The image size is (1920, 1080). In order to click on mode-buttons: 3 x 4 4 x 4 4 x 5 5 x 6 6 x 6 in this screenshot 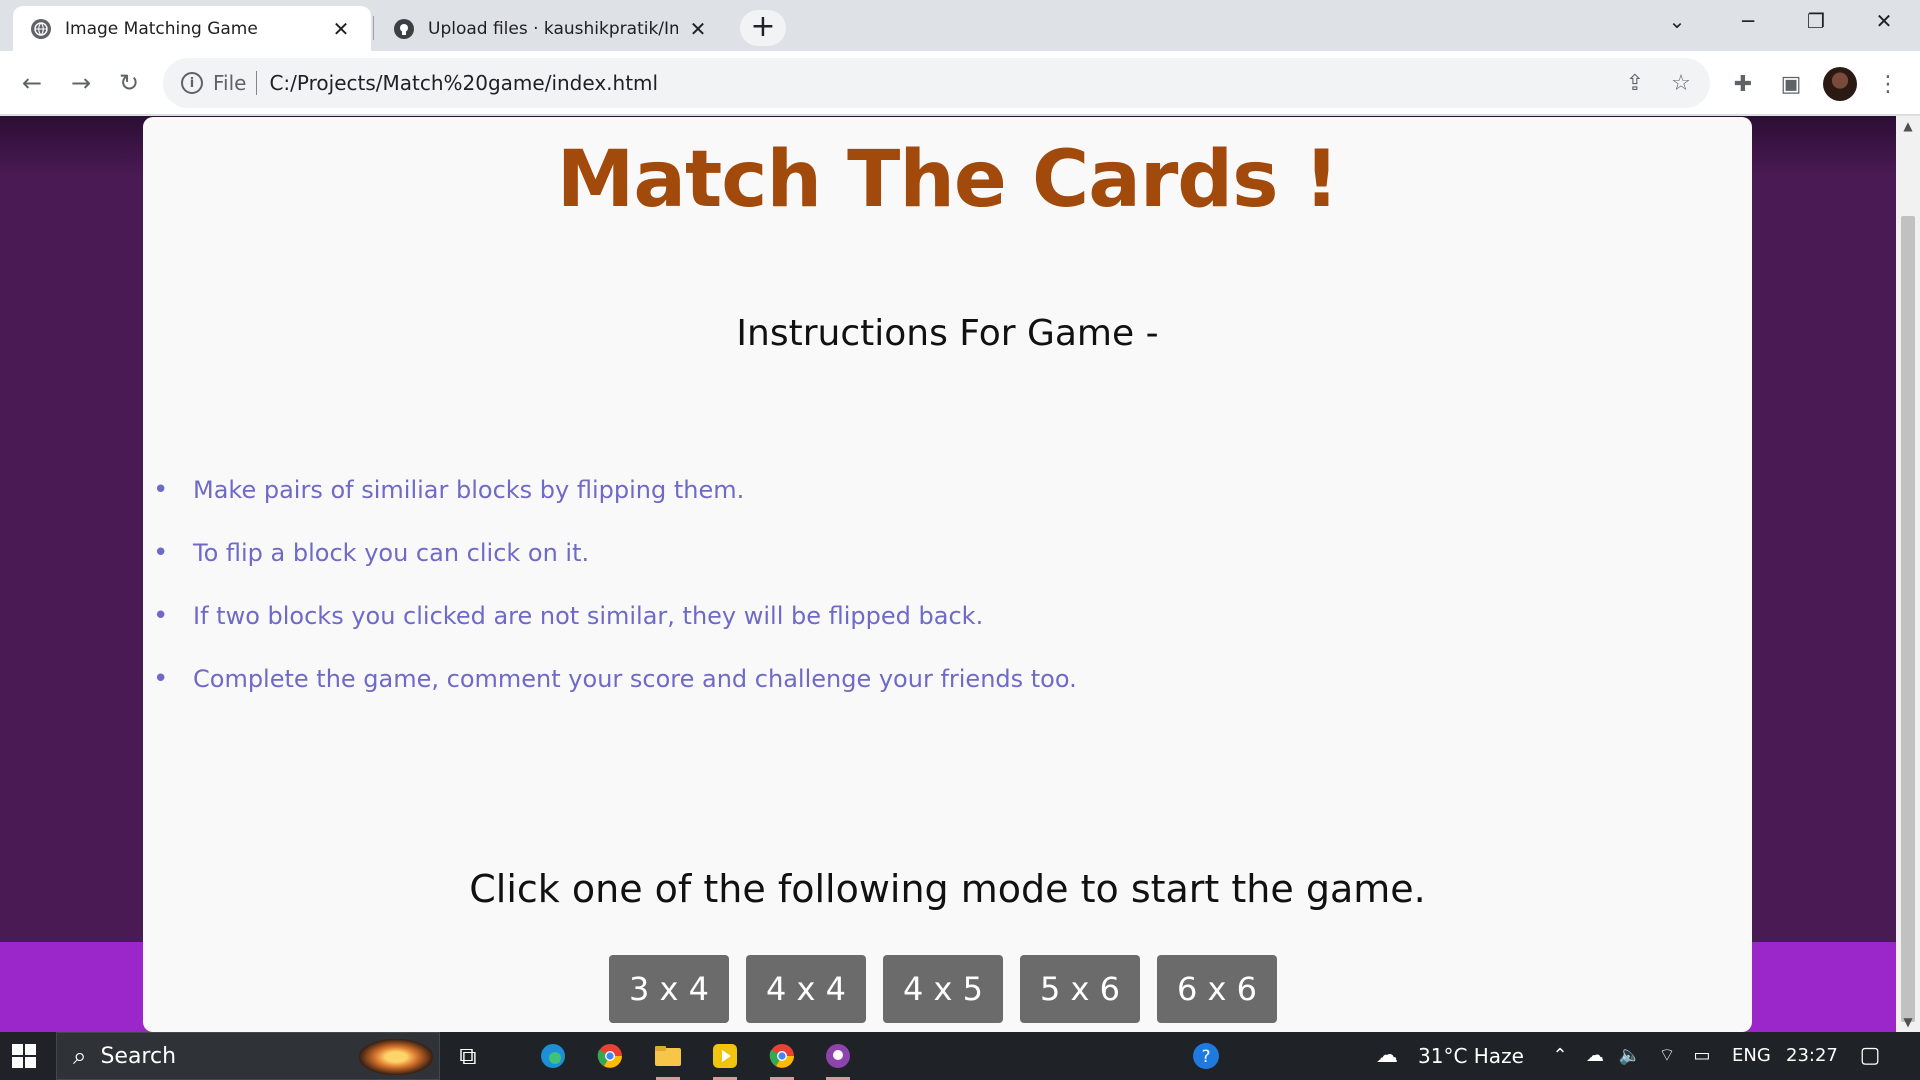, I will do `click(951, 989)`.